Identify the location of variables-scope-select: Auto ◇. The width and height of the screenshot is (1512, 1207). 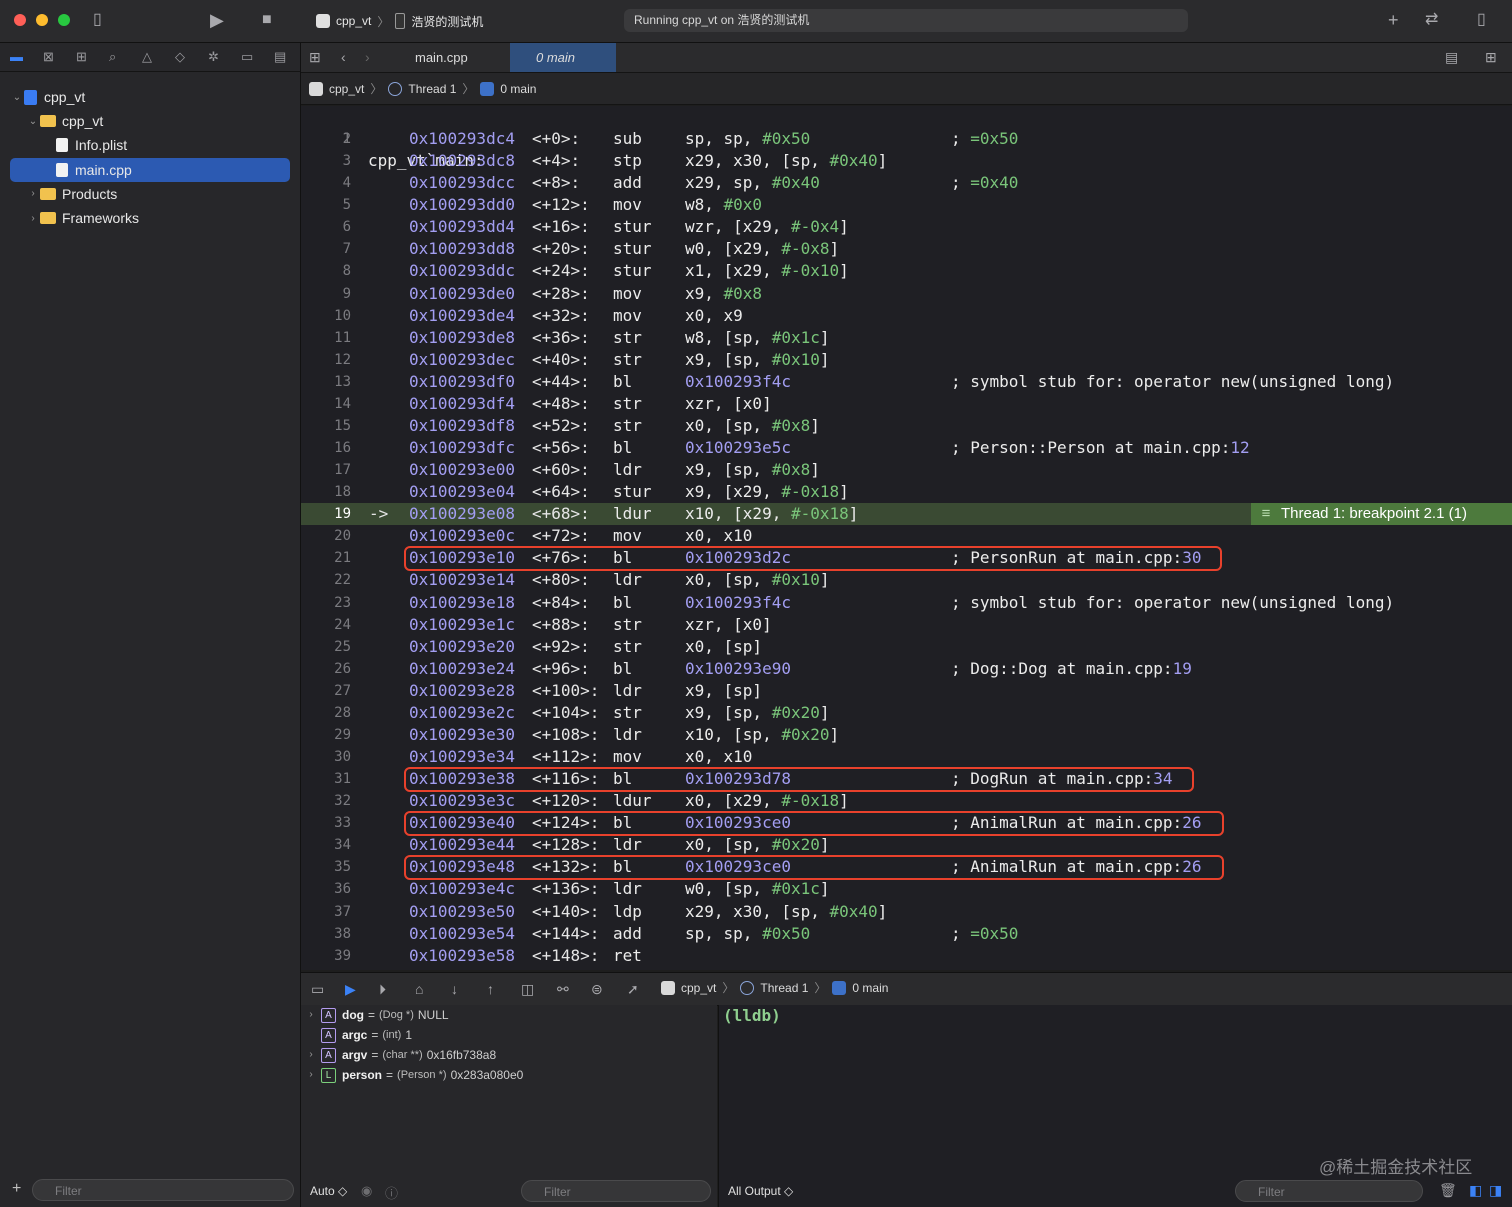
(328, 1191).